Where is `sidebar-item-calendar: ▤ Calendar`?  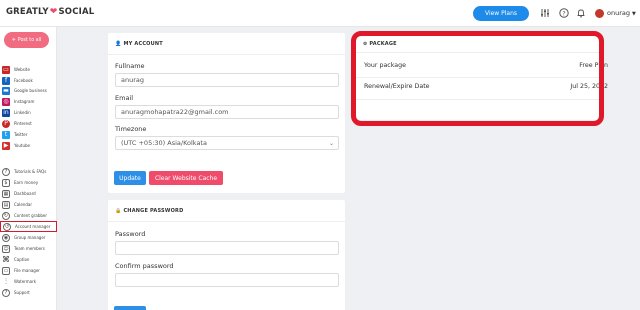
sidebar-item-calendar: ▤ Calendar is located at coordinates (16, 204).